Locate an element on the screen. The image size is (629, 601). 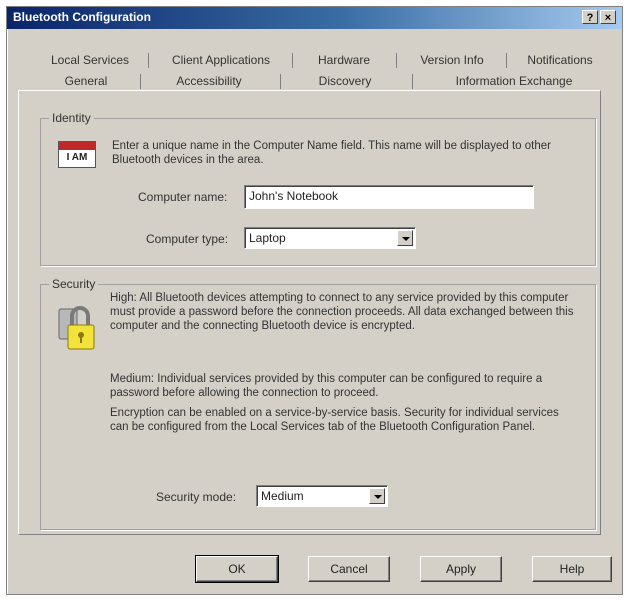
name-tag-text: I AM is located at coordinates (77, 157).